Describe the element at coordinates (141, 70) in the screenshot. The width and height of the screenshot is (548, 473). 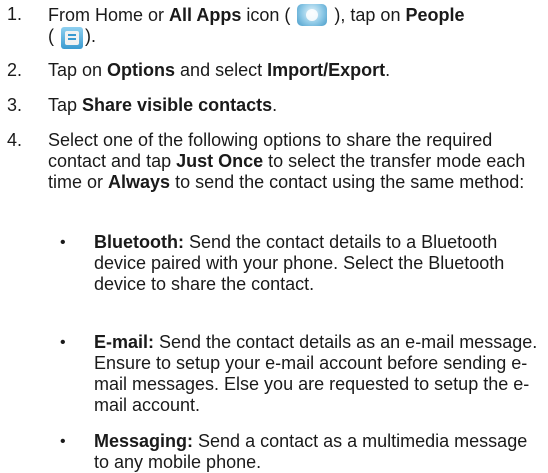
I see `options-label: Options` at that location.